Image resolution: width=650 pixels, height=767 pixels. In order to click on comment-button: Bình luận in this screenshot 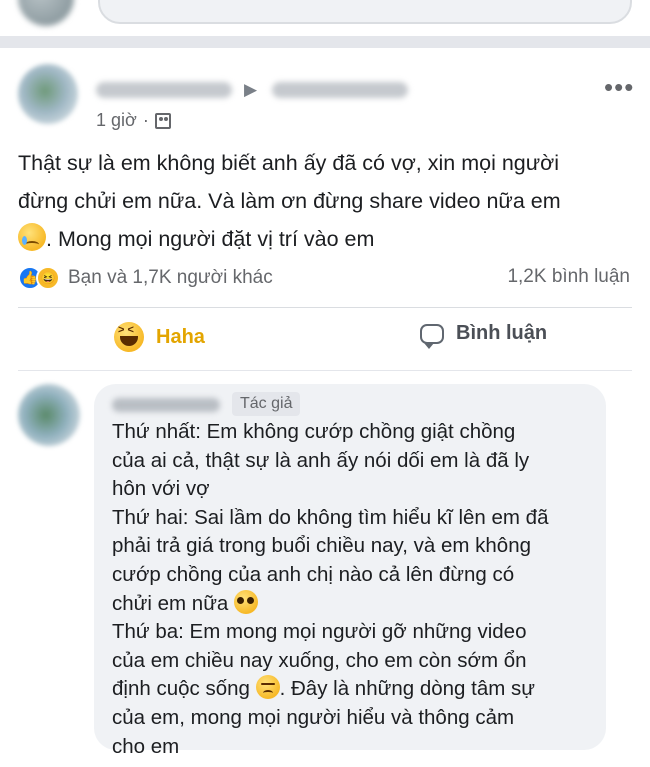, I will do `click(484, 335)`.